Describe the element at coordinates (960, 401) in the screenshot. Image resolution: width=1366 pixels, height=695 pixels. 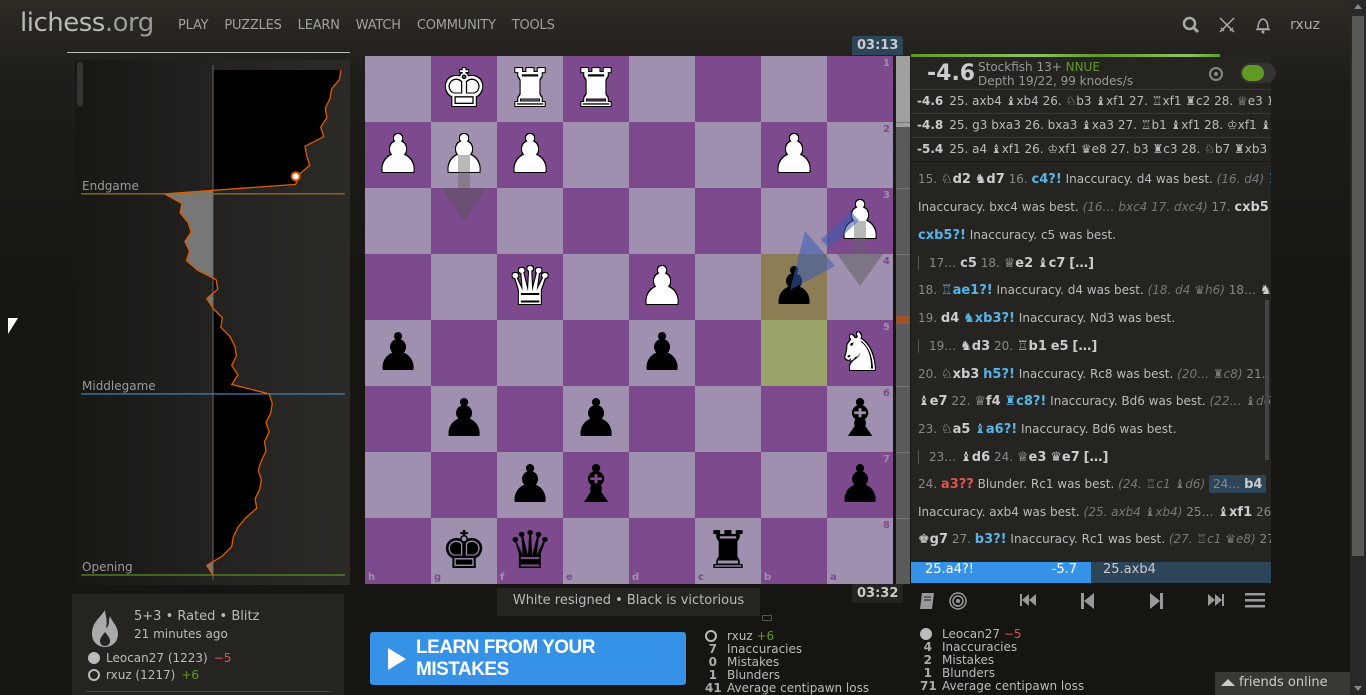
I see `move-number: 22.` at that location.